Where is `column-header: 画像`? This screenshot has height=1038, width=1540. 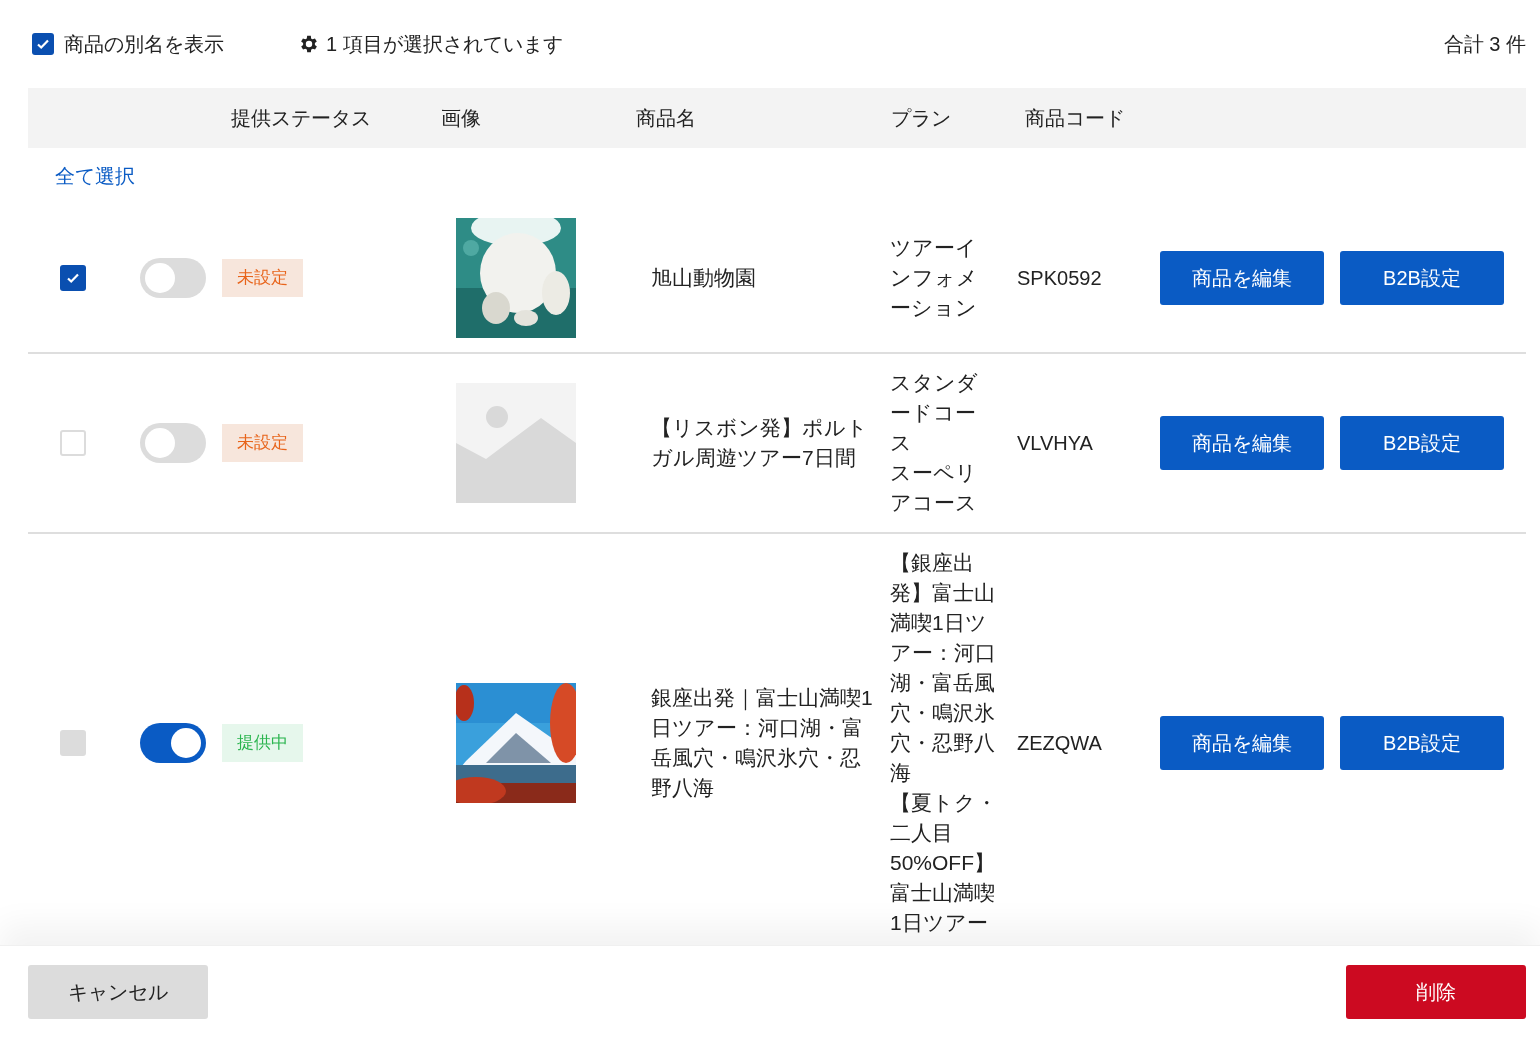
column-header: 画像 is located at coordinates (461, 118).